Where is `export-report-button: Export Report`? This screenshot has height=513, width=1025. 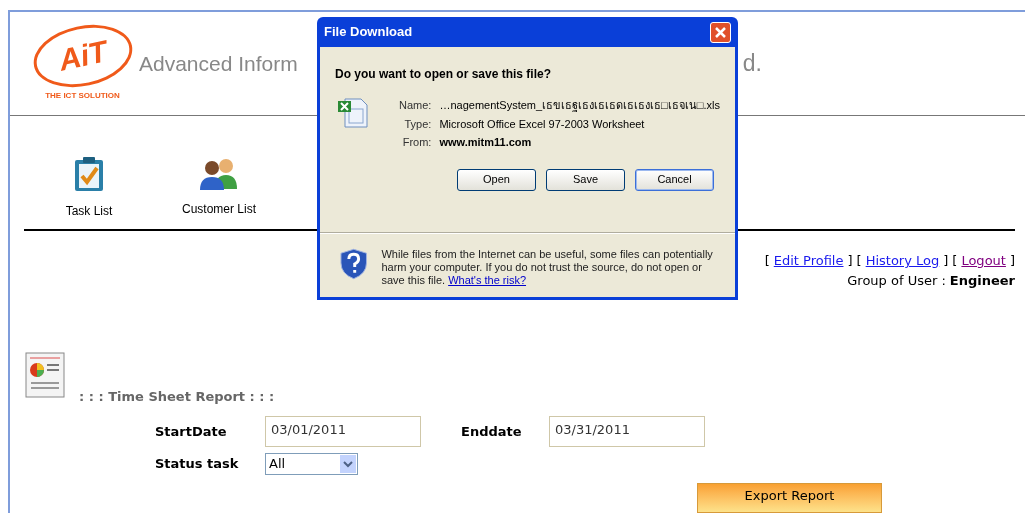 export-report-button: Export Report is located at coordinates (789, 498).